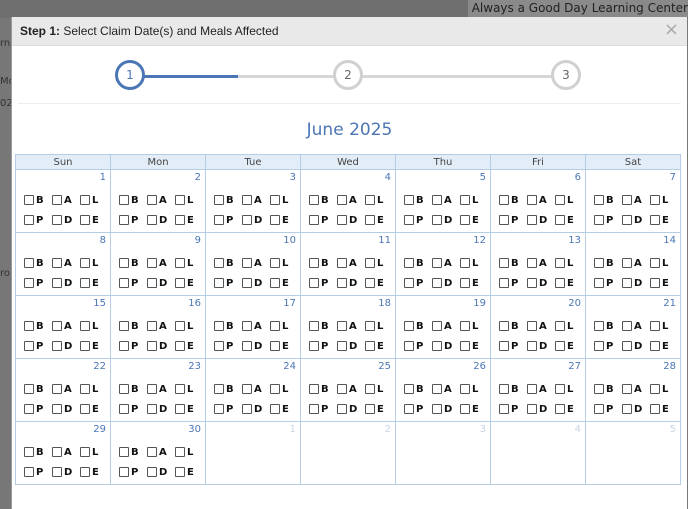  What do you see at coordinates (348, 75) in the screenshot?
I see `step-2-indicator: 2` at bounding box center [348, 75].